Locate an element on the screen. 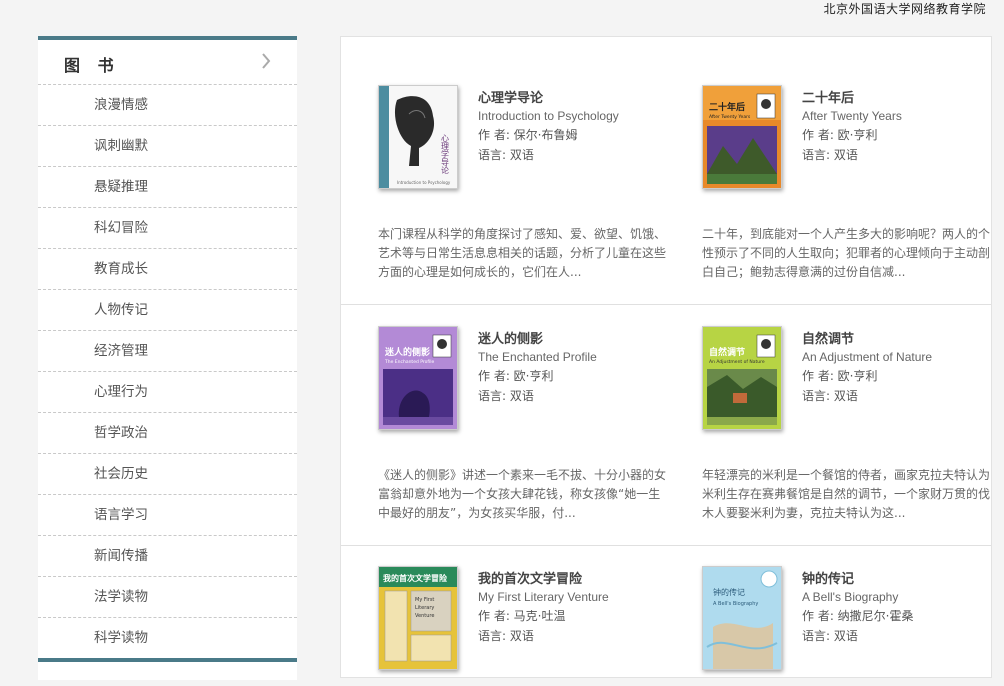  book-english-title: A Bell's Biography is located at coordinates (850, 597).